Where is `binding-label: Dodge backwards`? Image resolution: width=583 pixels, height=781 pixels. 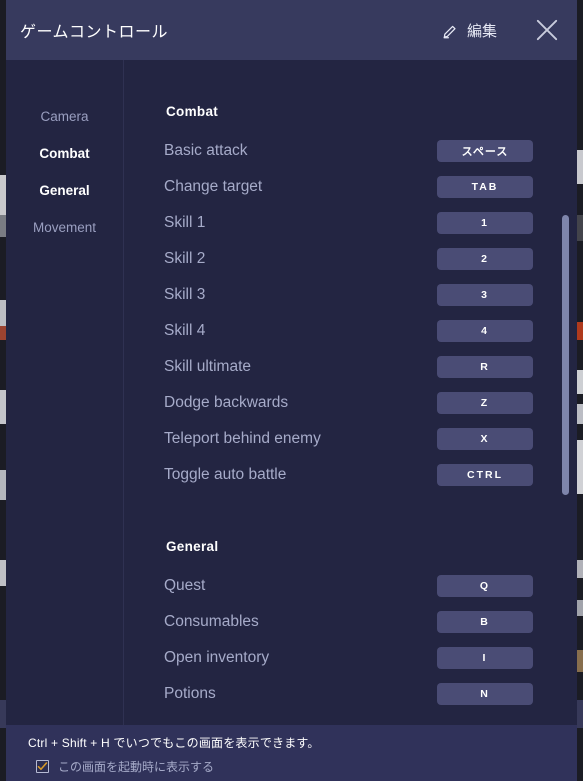 binding-label: Dodge backwards is located at coordinates (226, 402).